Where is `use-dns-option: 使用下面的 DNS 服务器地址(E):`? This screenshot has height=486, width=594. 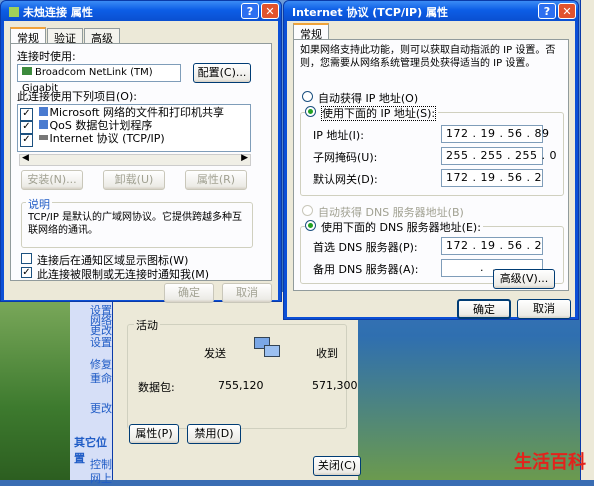
use-dns-option: 使用下面的 DNS 服务器地址(E): is located at coordinates (394, 227).